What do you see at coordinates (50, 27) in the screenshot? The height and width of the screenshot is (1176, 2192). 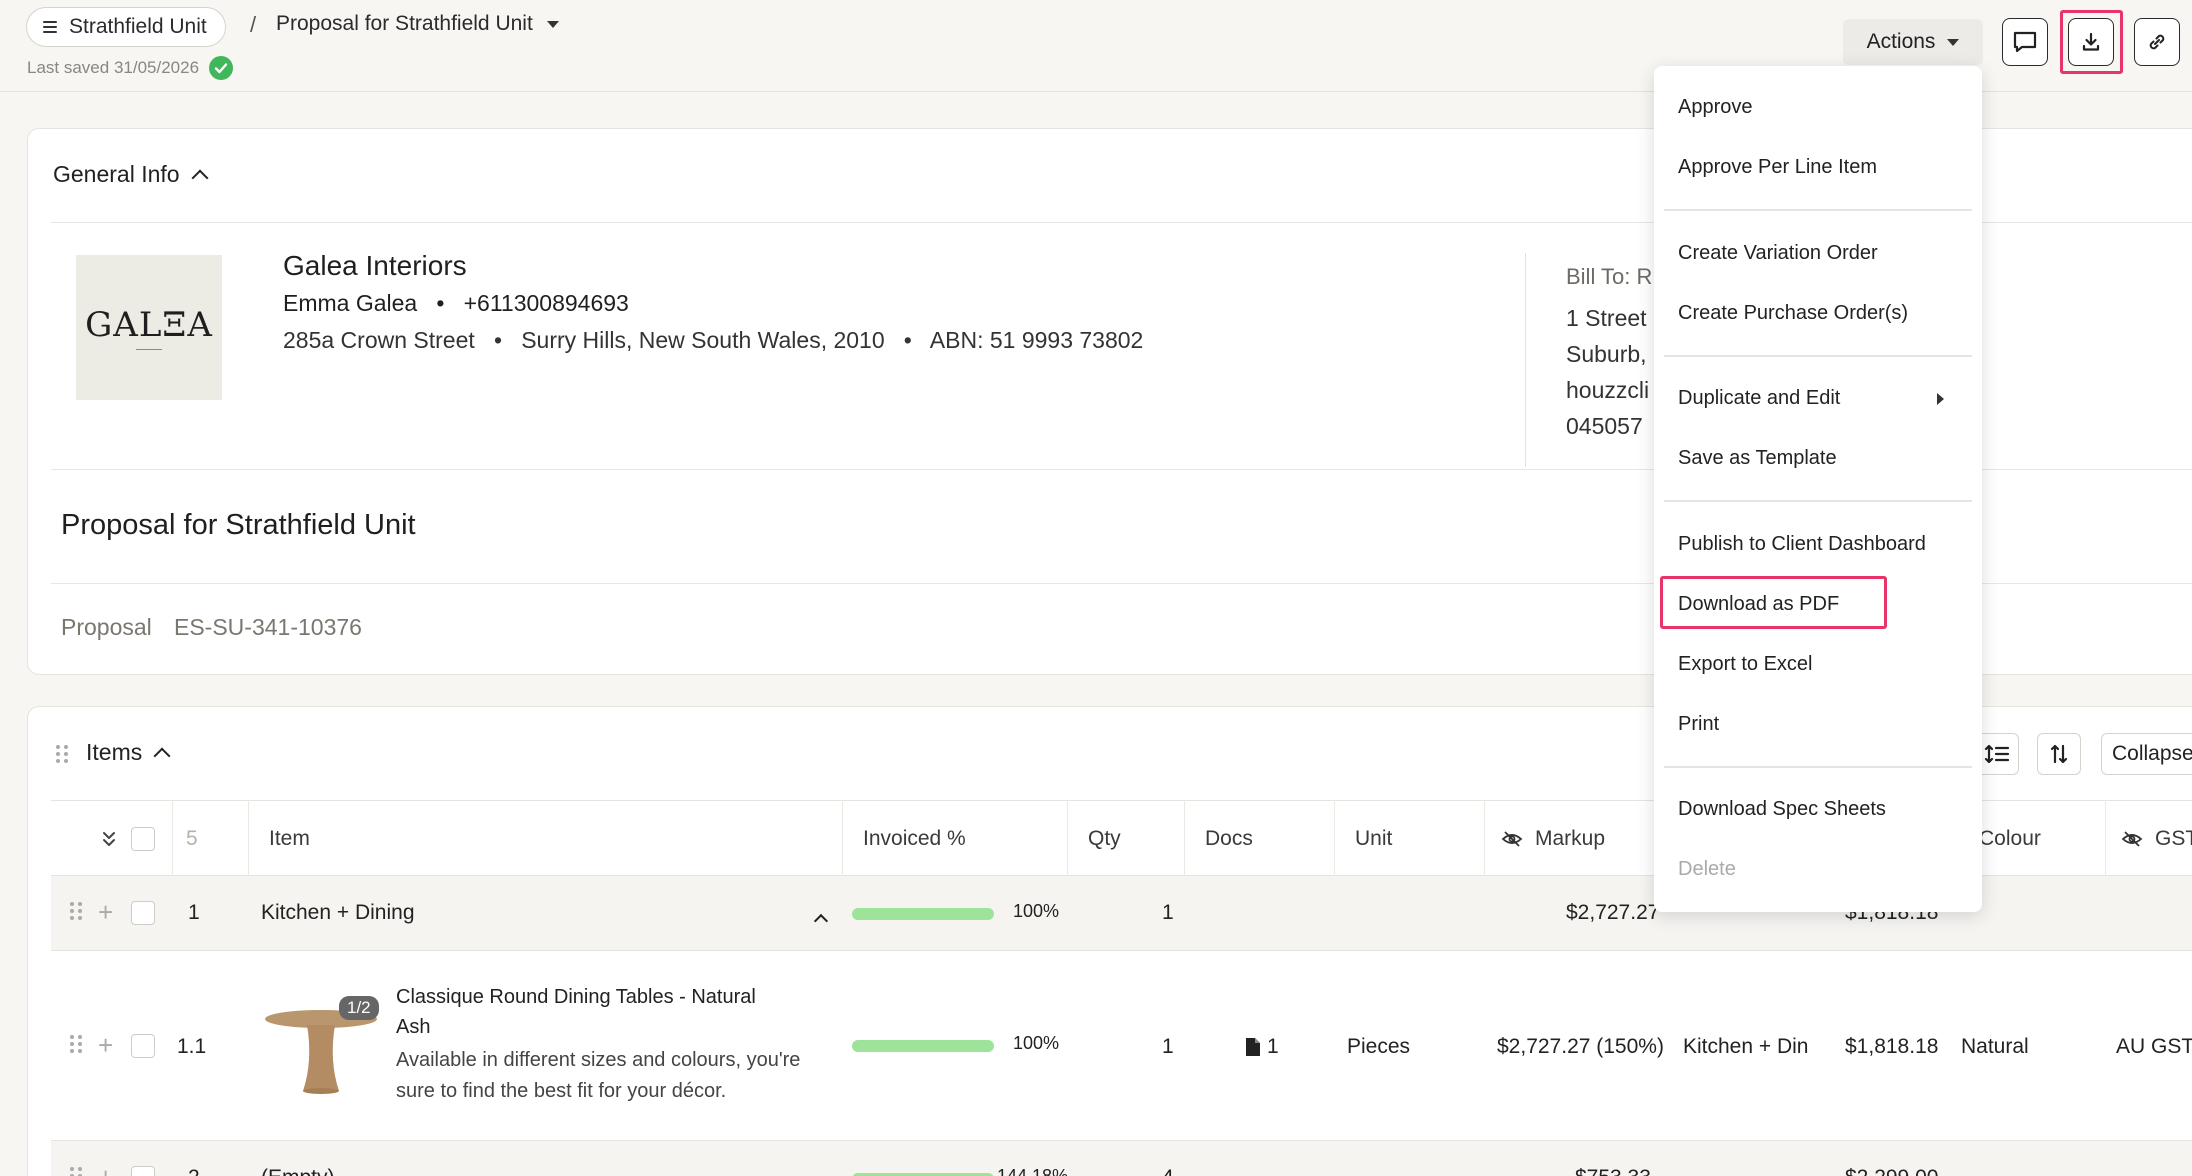 I see `menu-icon` at bounding box center [50, 27].